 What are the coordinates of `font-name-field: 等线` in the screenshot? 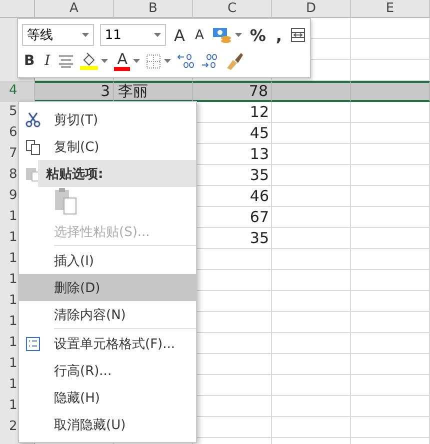 It's located at (58, 35).